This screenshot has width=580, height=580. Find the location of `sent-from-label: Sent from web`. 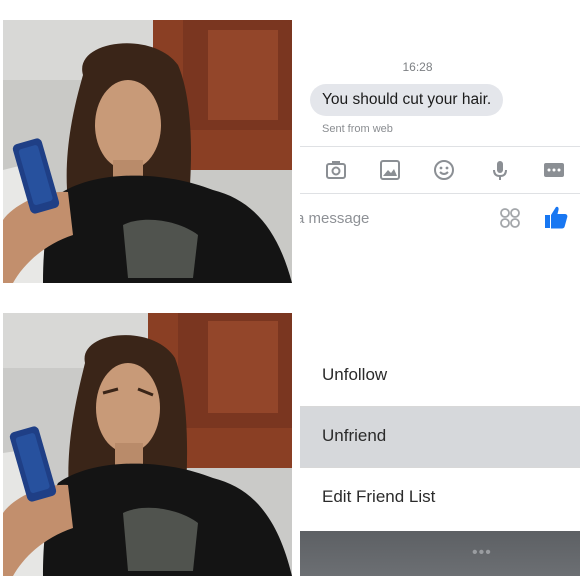

sent-from-label: Sent from web is located at coordinates (357, 129).